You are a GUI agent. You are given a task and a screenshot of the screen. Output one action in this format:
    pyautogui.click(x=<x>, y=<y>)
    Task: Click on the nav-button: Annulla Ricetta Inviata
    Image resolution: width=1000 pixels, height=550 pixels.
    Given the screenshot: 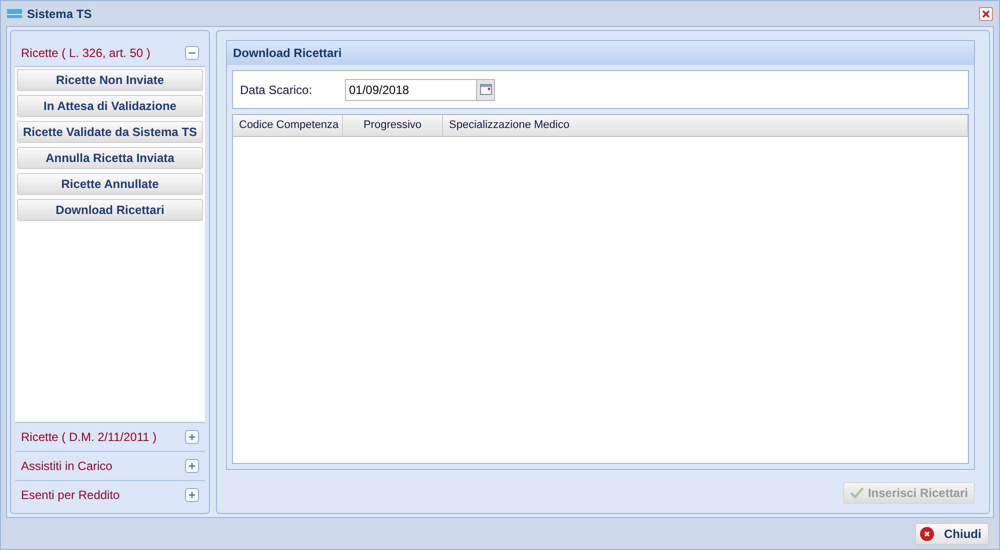 What is the action you would take?
    pyautogui.click(x=110, y=158)
    